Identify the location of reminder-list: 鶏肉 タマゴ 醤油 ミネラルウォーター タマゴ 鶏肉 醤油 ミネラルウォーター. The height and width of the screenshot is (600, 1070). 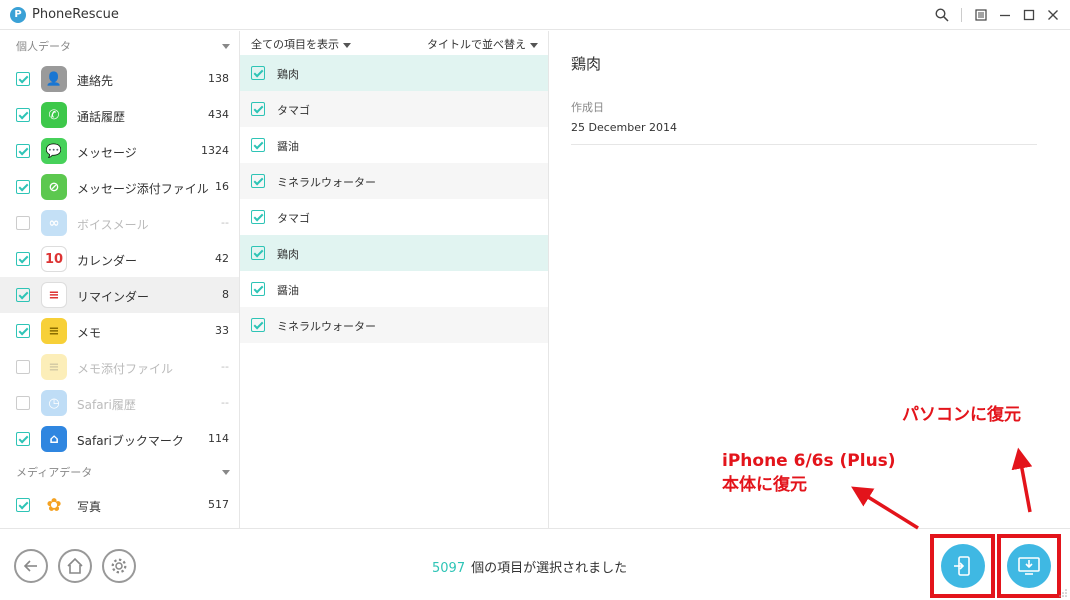
(394, 199).